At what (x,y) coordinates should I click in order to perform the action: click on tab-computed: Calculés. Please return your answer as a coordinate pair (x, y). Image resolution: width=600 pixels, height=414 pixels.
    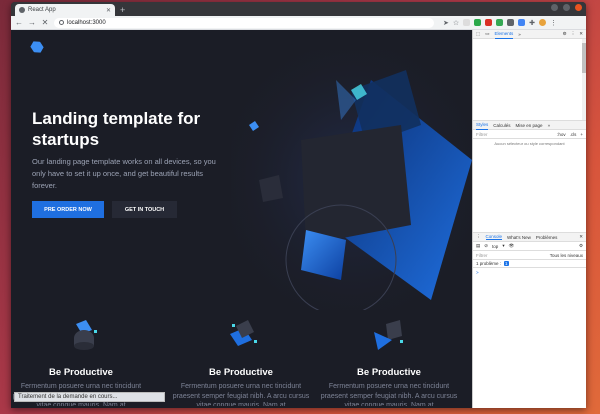
    Looking at the image, I should click on (501, 125).